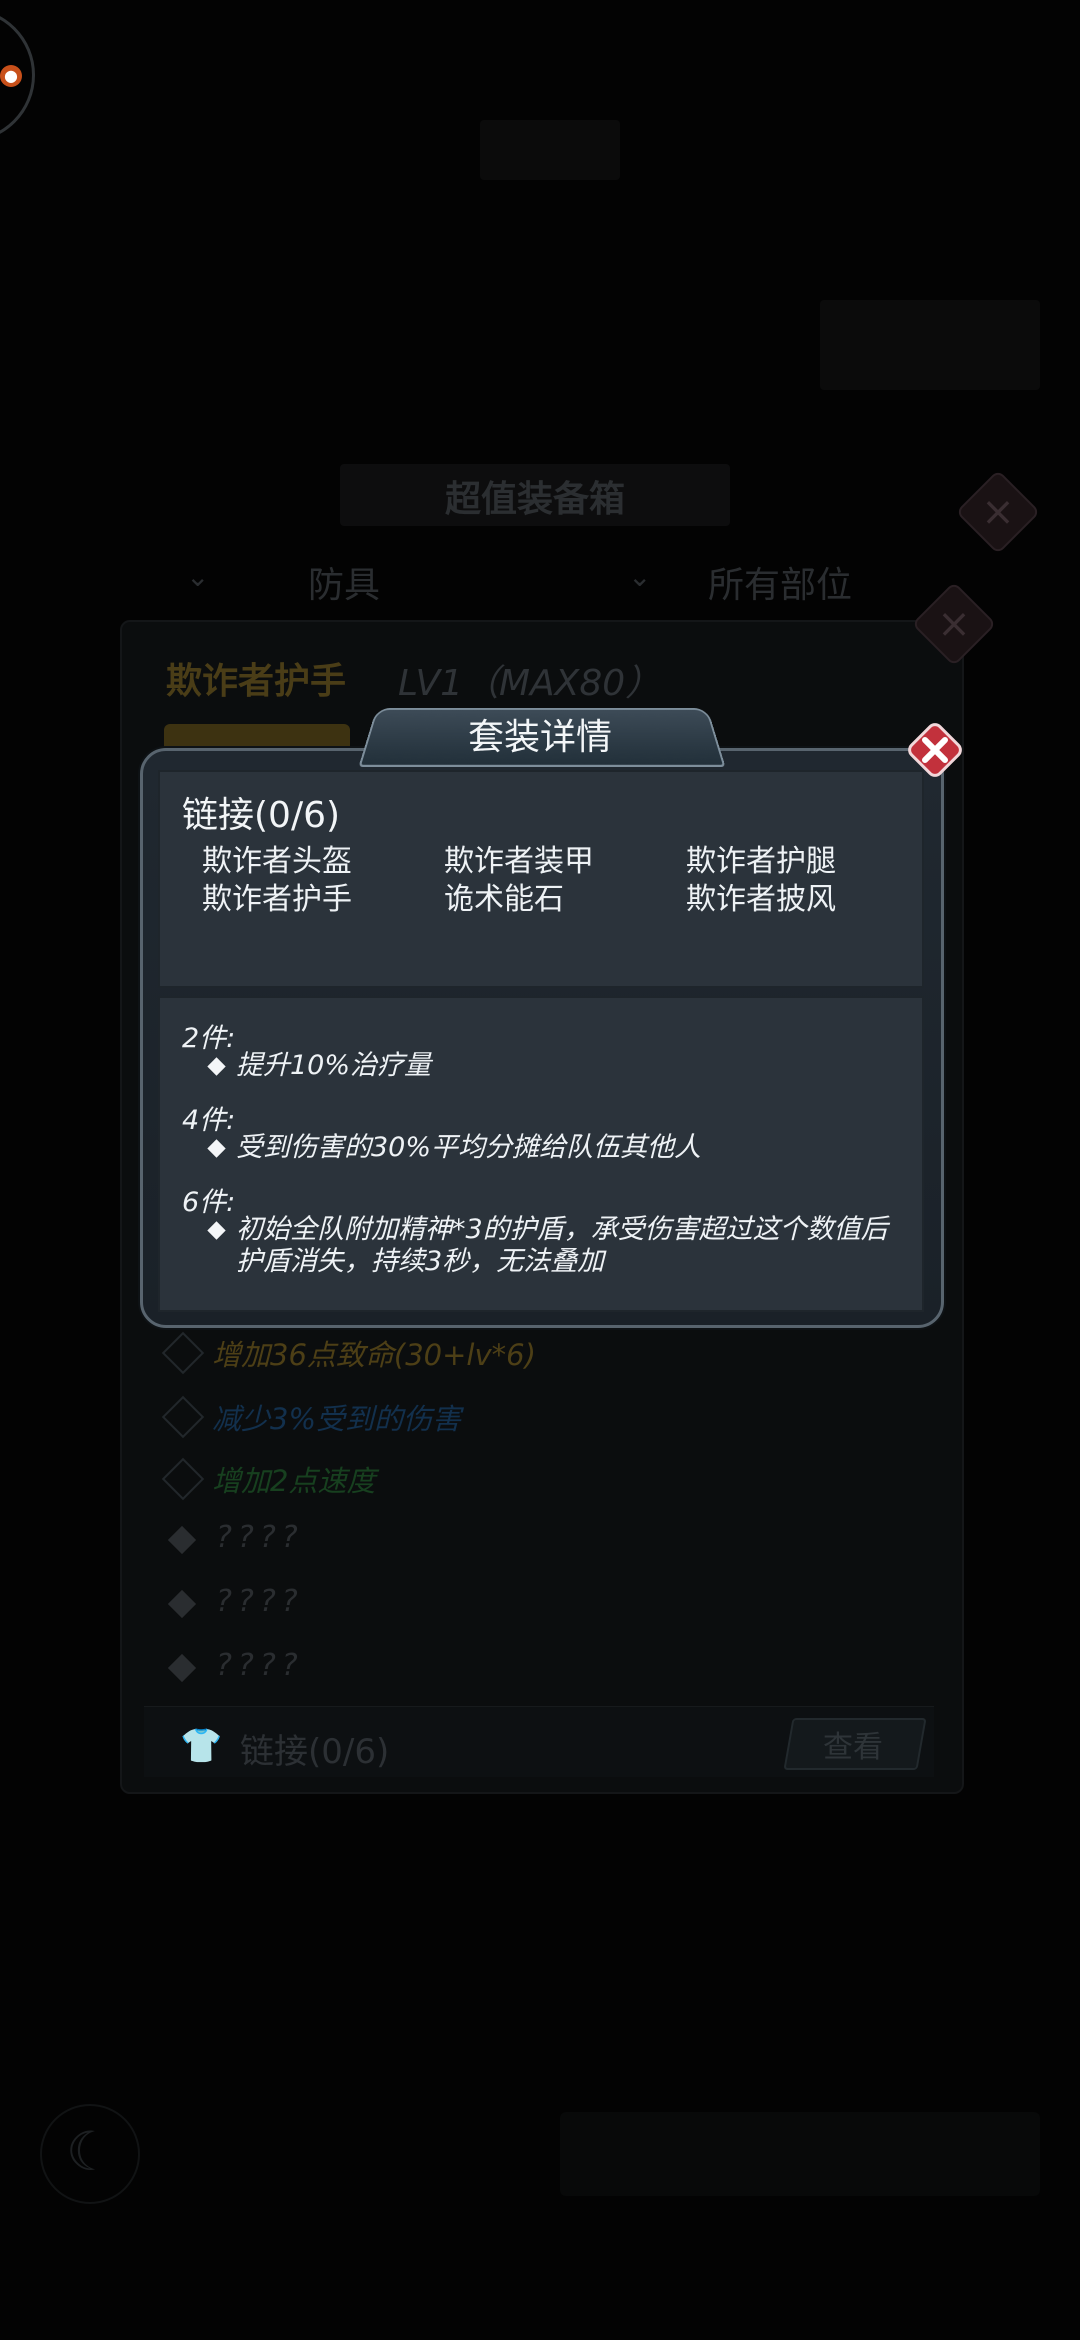 The height and width of the screenshot is (2340, 1080). I want to click on set-piece: 欺诈者披风, so click(761, 899).